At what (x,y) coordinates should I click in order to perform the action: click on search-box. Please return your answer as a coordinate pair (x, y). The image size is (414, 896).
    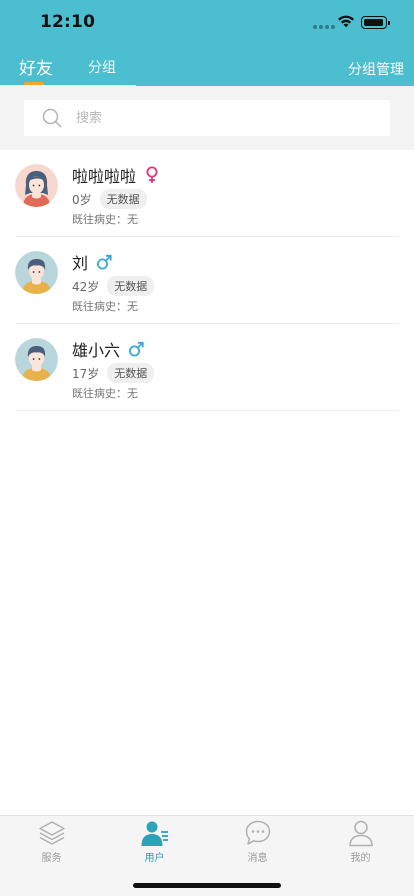
    Looking at the image, I should click on (207, 118).